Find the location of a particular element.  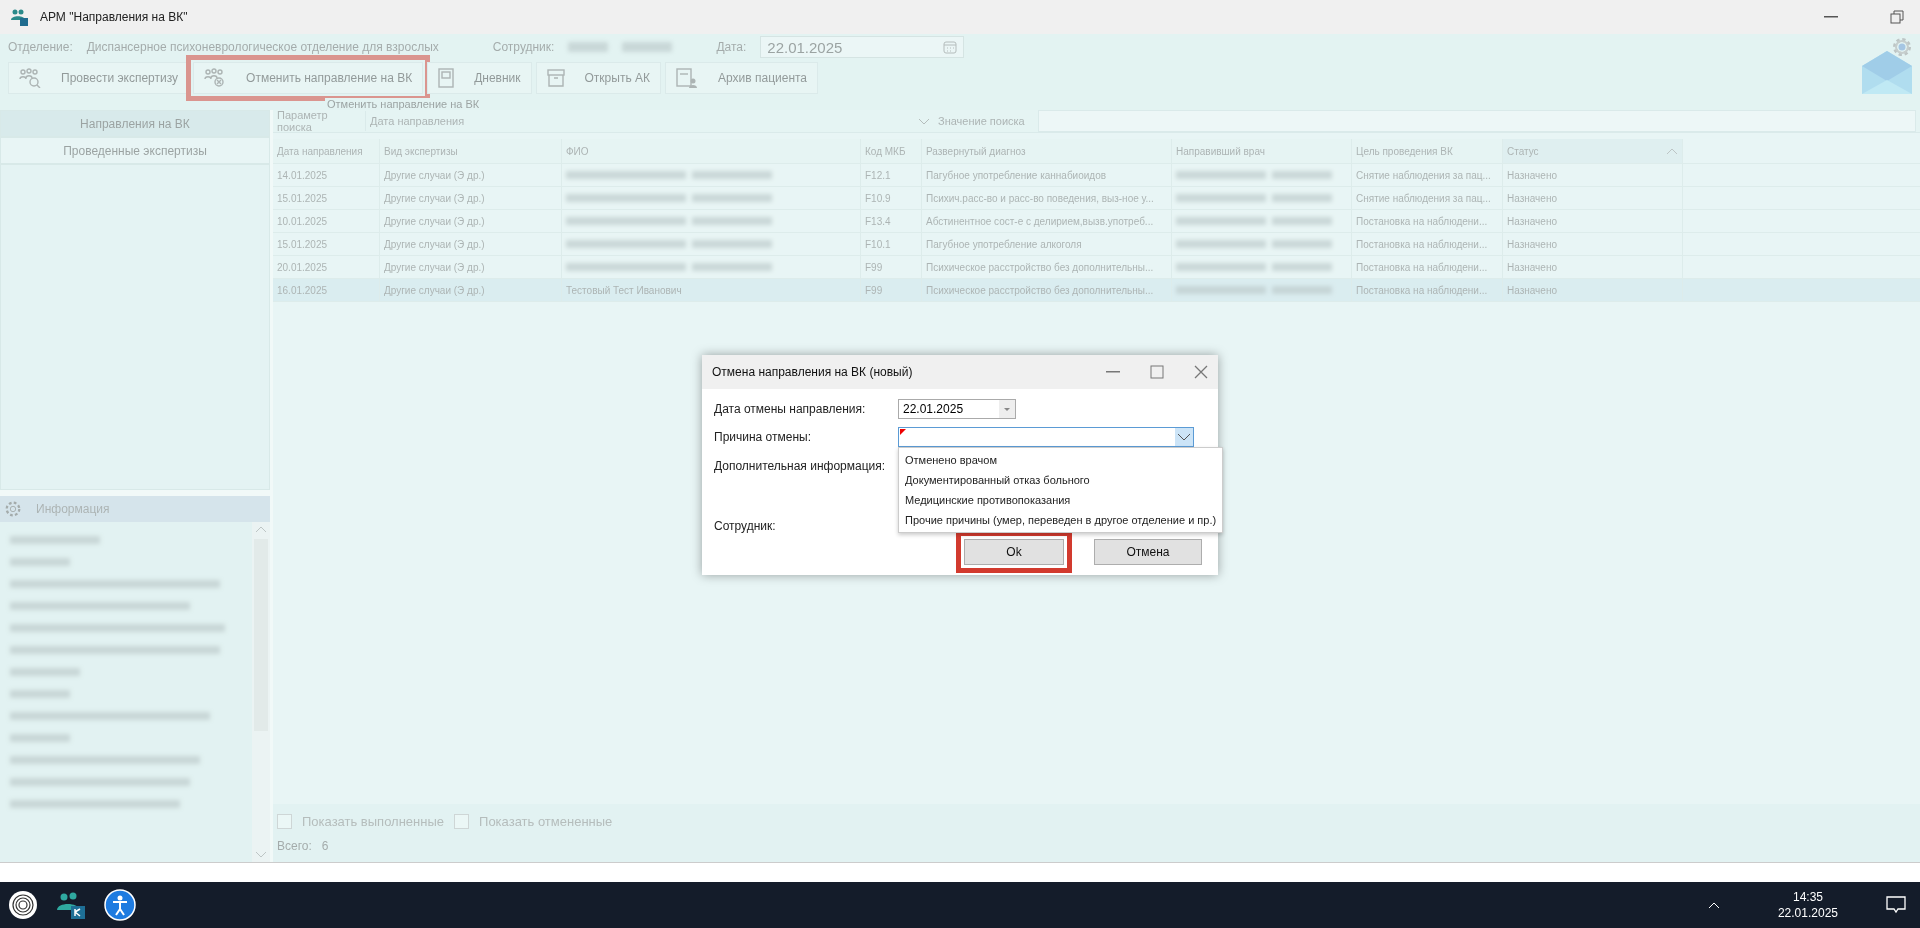

dropdown-option: Документированный отказ больного is located at coordinates (1061, 480).